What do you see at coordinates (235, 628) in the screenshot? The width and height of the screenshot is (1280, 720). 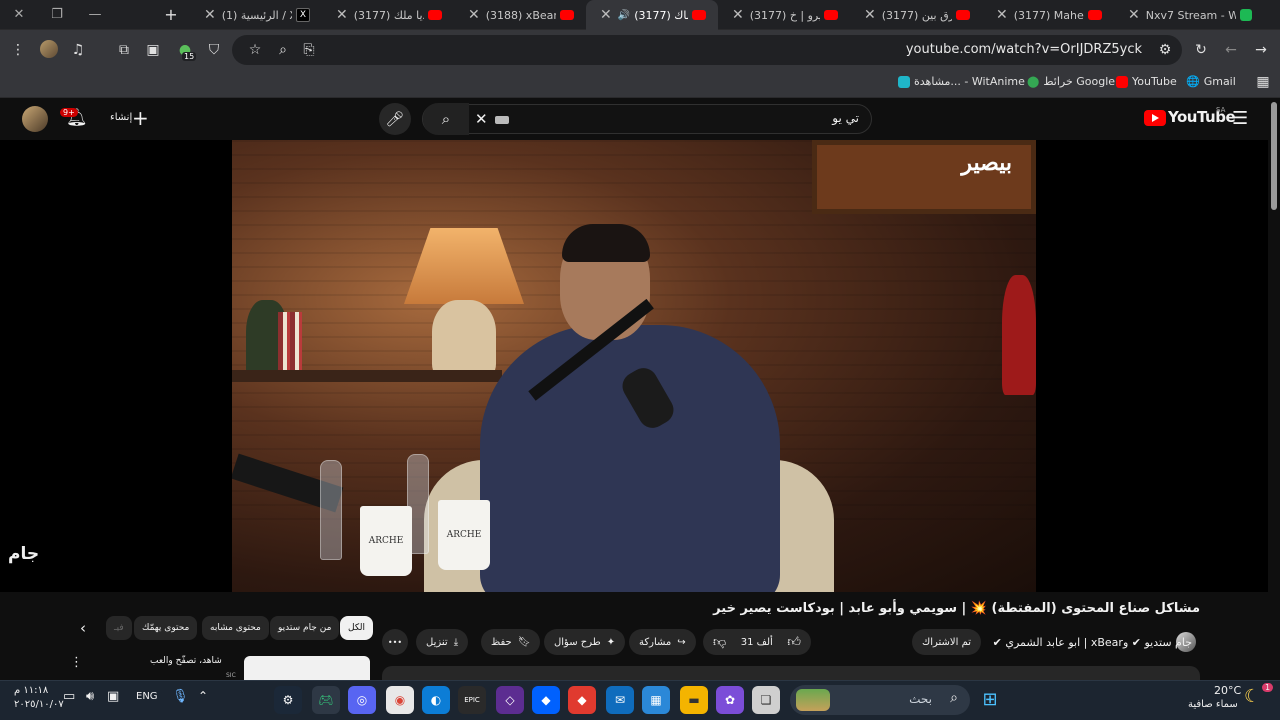 I see `chip-related: محتوى مشابه` at bounding box center [235, 628].